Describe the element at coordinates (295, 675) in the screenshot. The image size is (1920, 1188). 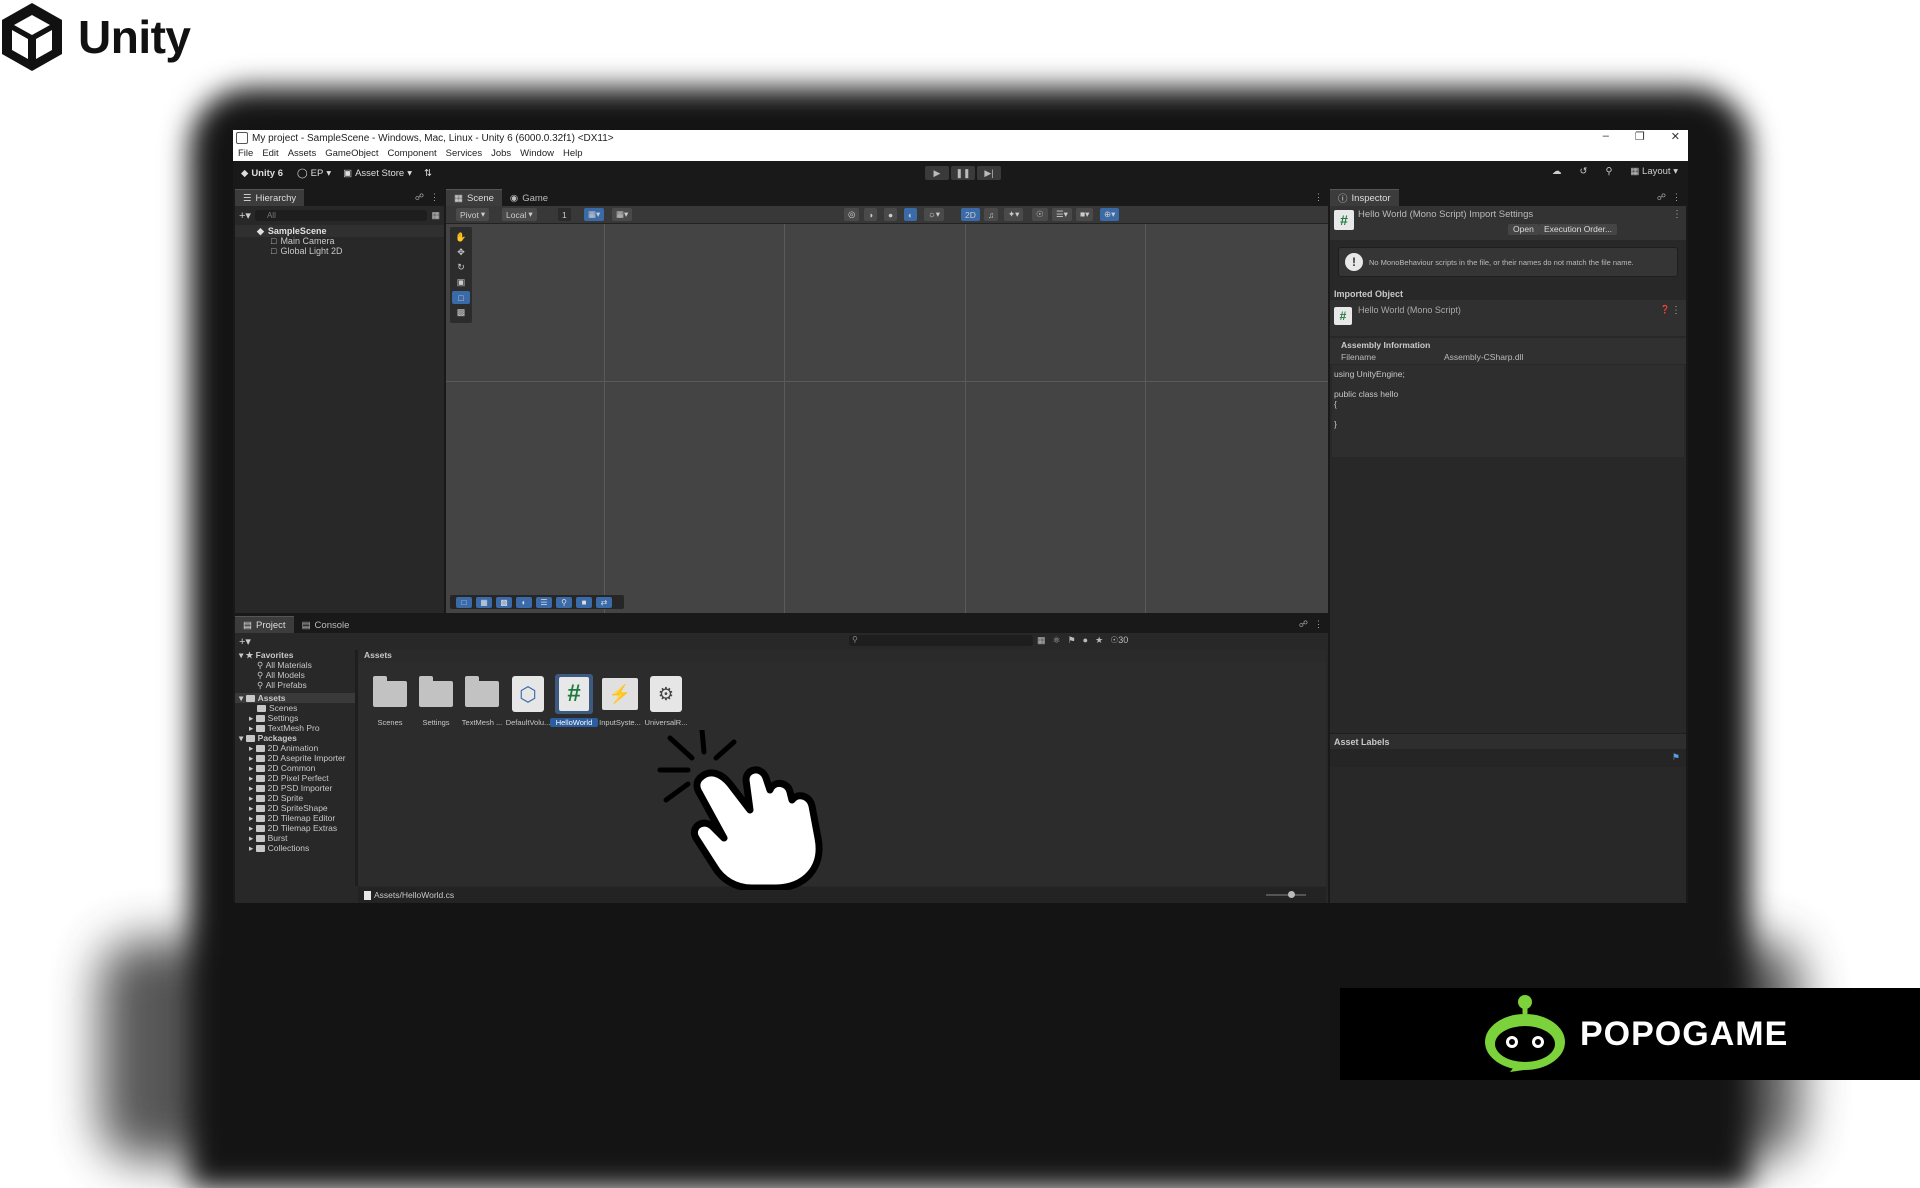
I see `favorite-item: ⚲ All Models` at that location.